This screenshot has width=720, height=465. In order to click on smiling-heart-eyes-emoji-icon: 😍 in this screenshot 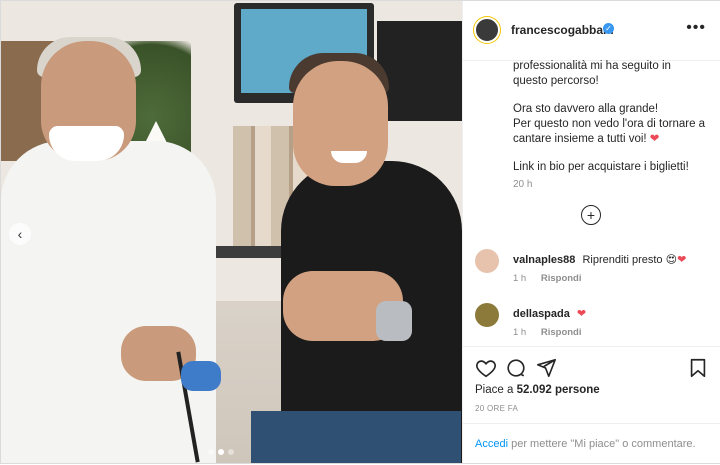, I will do `click(671, 260)`.